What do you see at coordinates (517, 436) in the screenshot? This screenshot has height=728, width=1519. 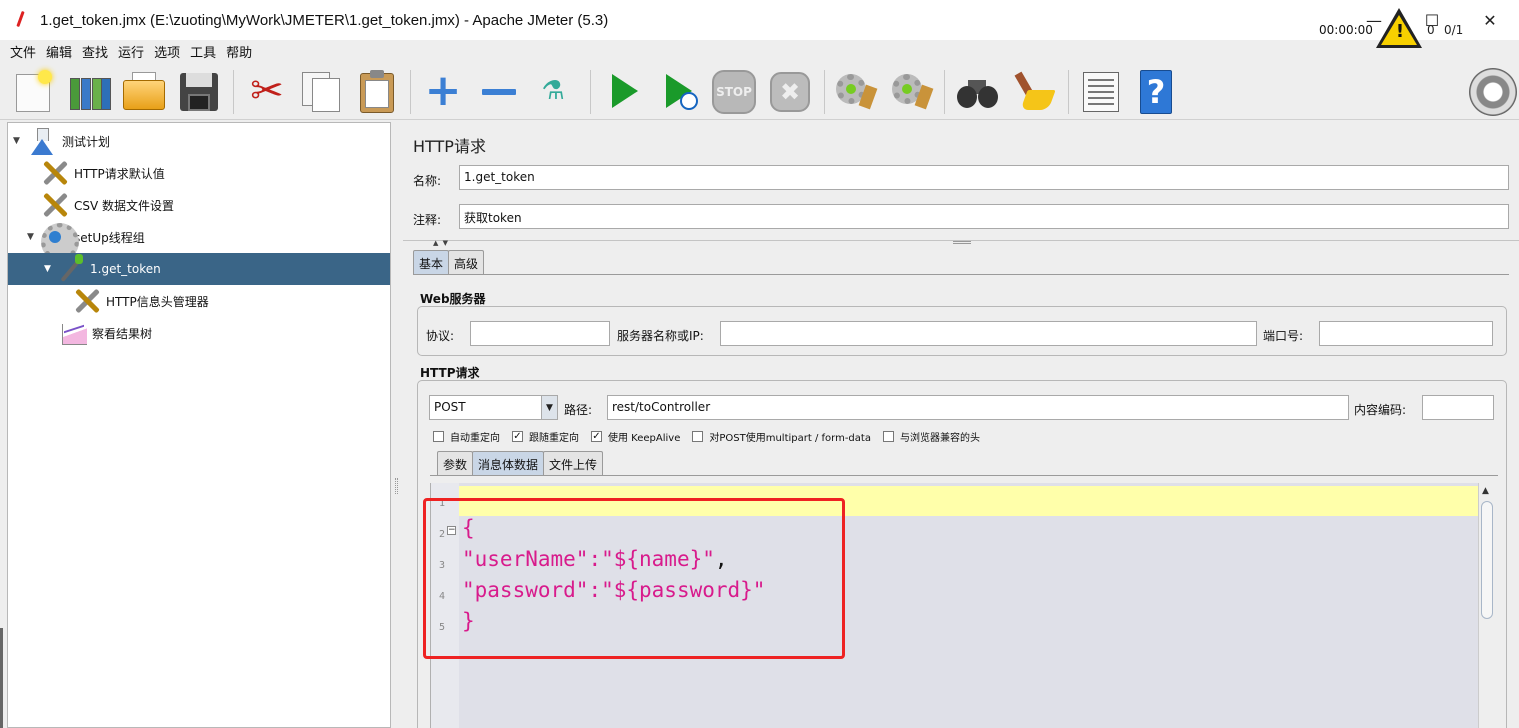 I see `follow-redirects-checkbox: ✓` at bounding box center [517, 436].